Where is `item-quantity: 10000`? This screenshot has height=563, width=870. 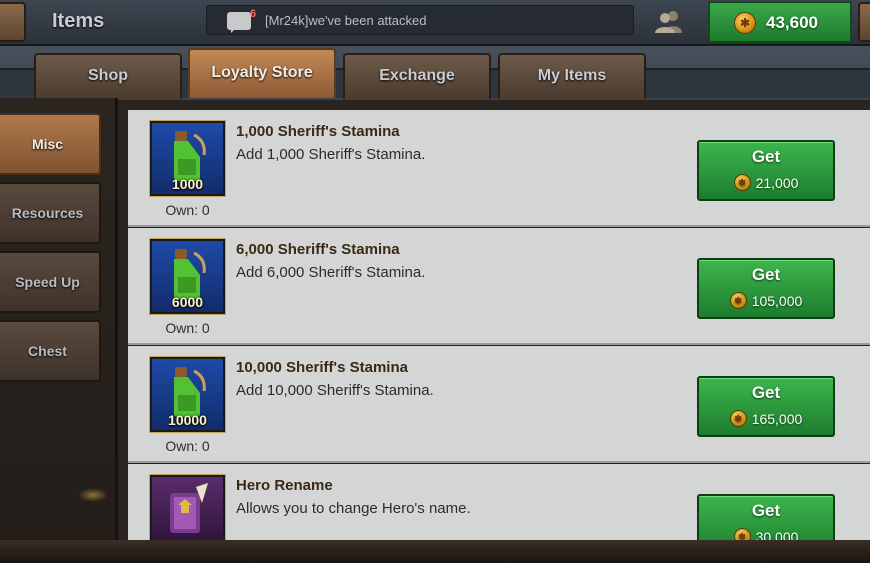 item-quantity: 10000 is located at coordinates (187, 420).